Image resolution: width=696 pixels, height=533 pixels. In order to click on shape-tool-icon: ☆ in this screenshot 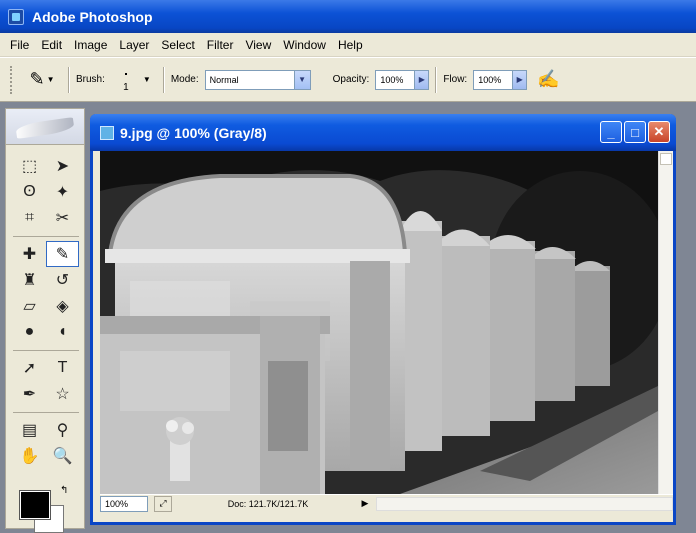, I will do `click(62, 394)`.